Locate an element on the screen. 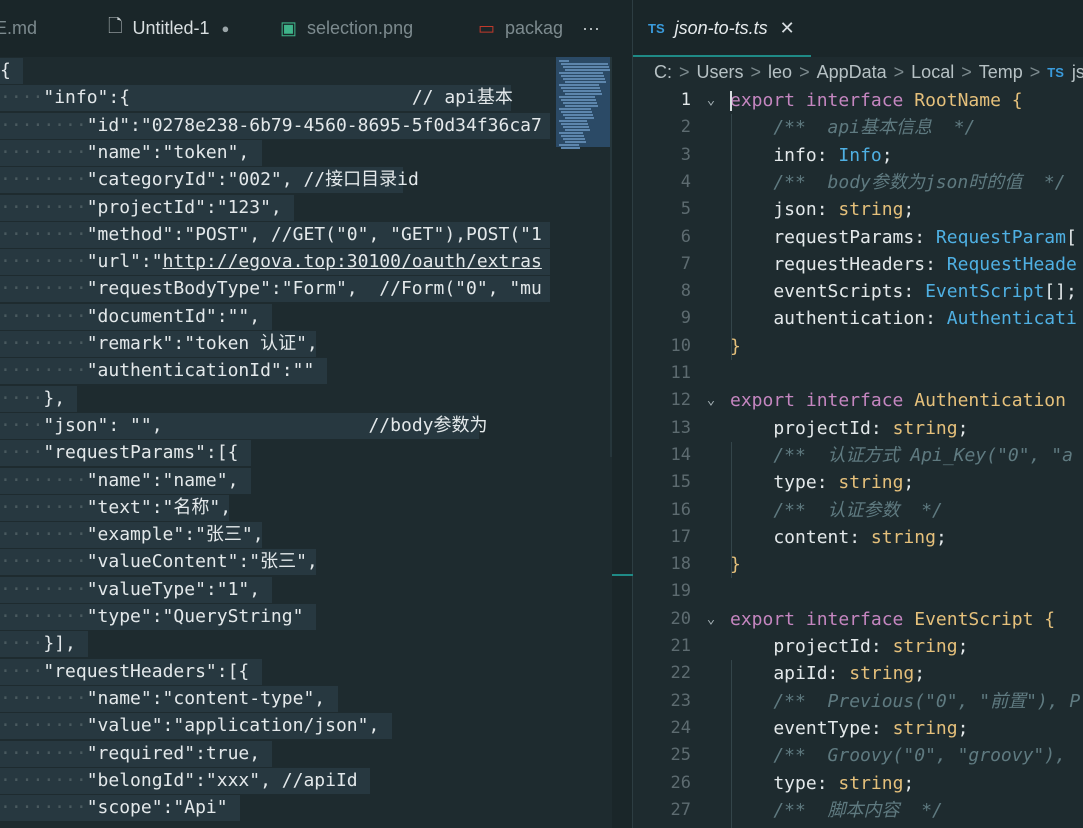 This screenshot has width=1083, height=828. code-token: RootName is located at coordinates (963, 100).